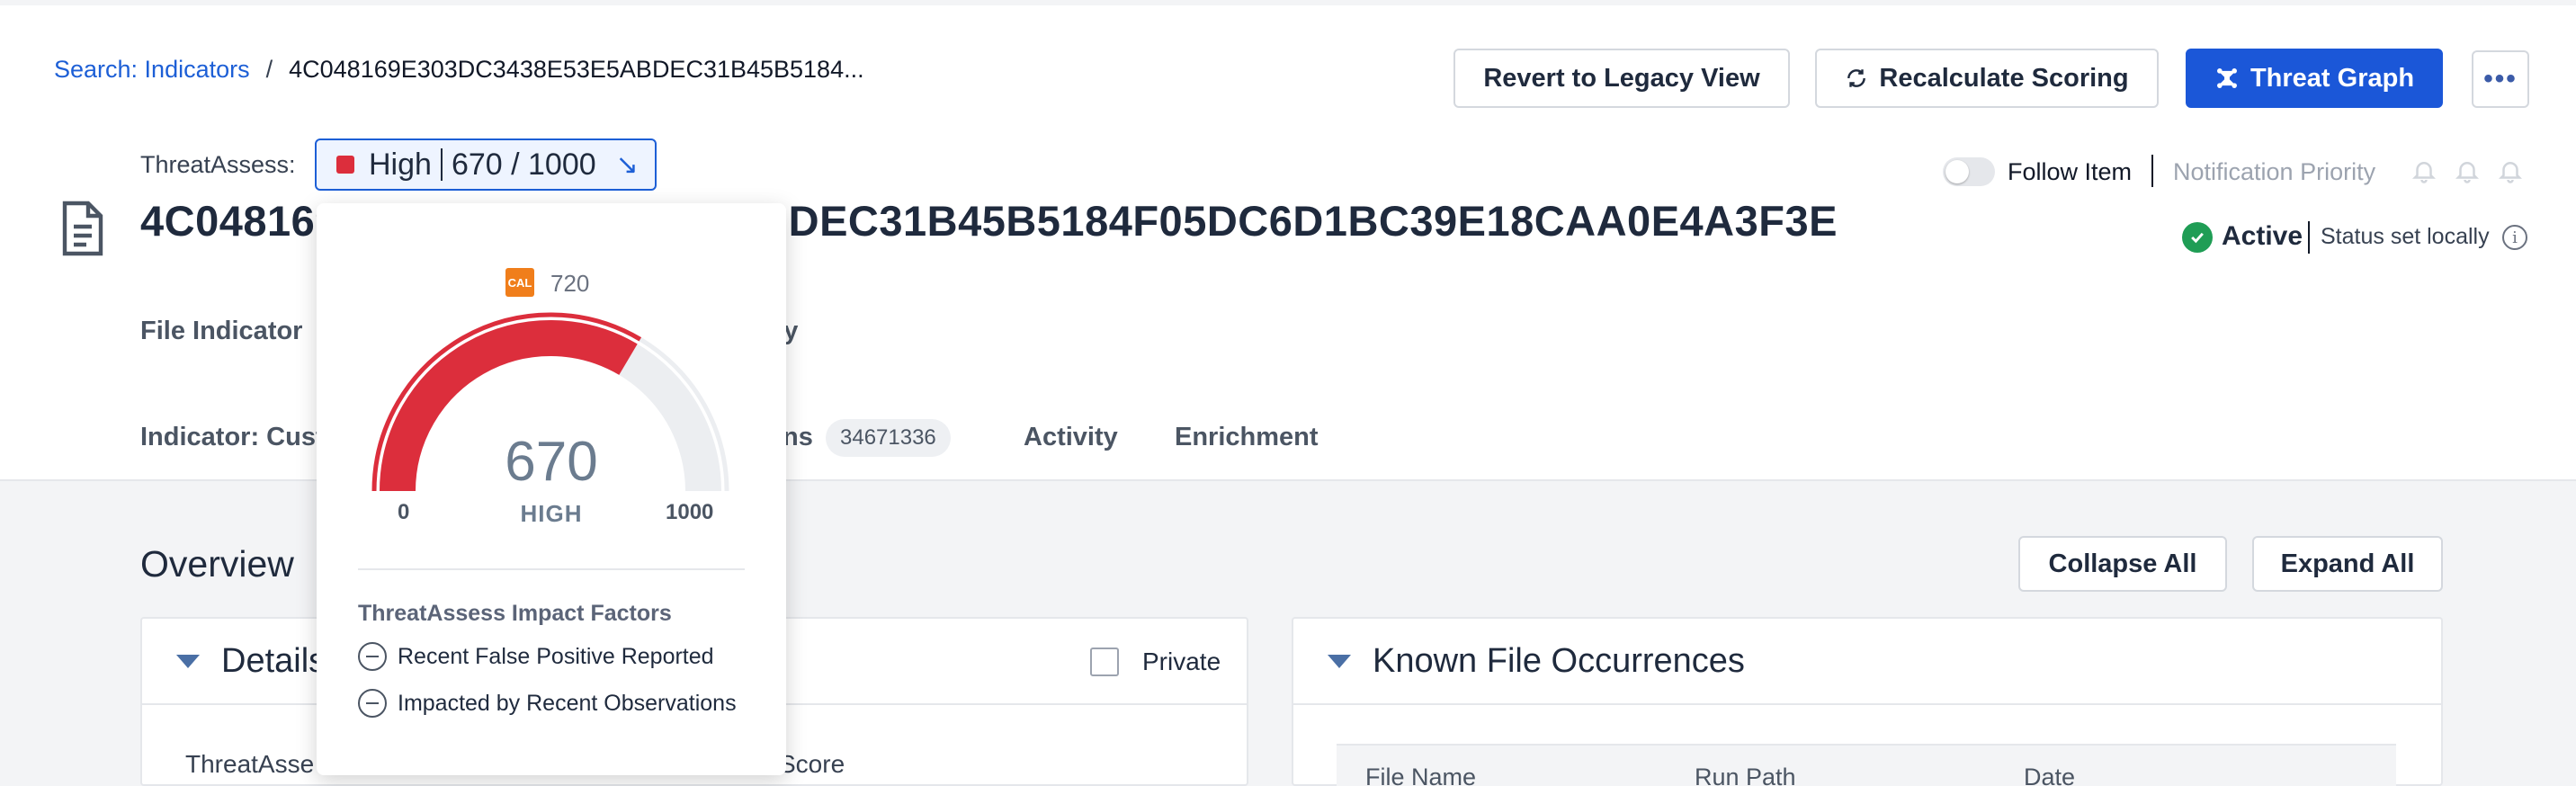 This screenshot has height=786, width=2576. Describe the element at coordinates (2049, 775) in the screenshot. I see `column-header-date: Date` at that location.